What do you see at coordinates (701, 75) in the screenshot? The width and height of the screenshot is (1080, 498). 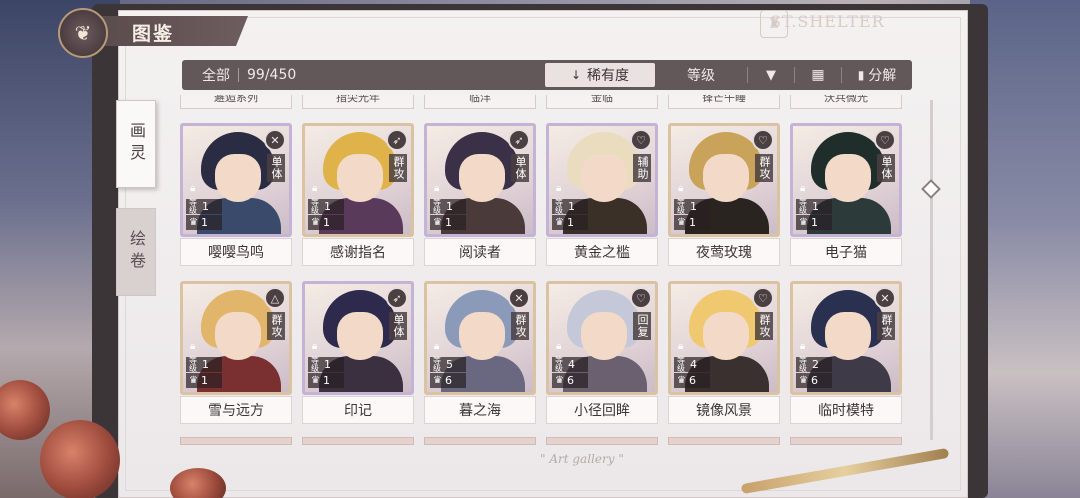 I see `sort-level-button: 等级` at bounding box center [701, 75].